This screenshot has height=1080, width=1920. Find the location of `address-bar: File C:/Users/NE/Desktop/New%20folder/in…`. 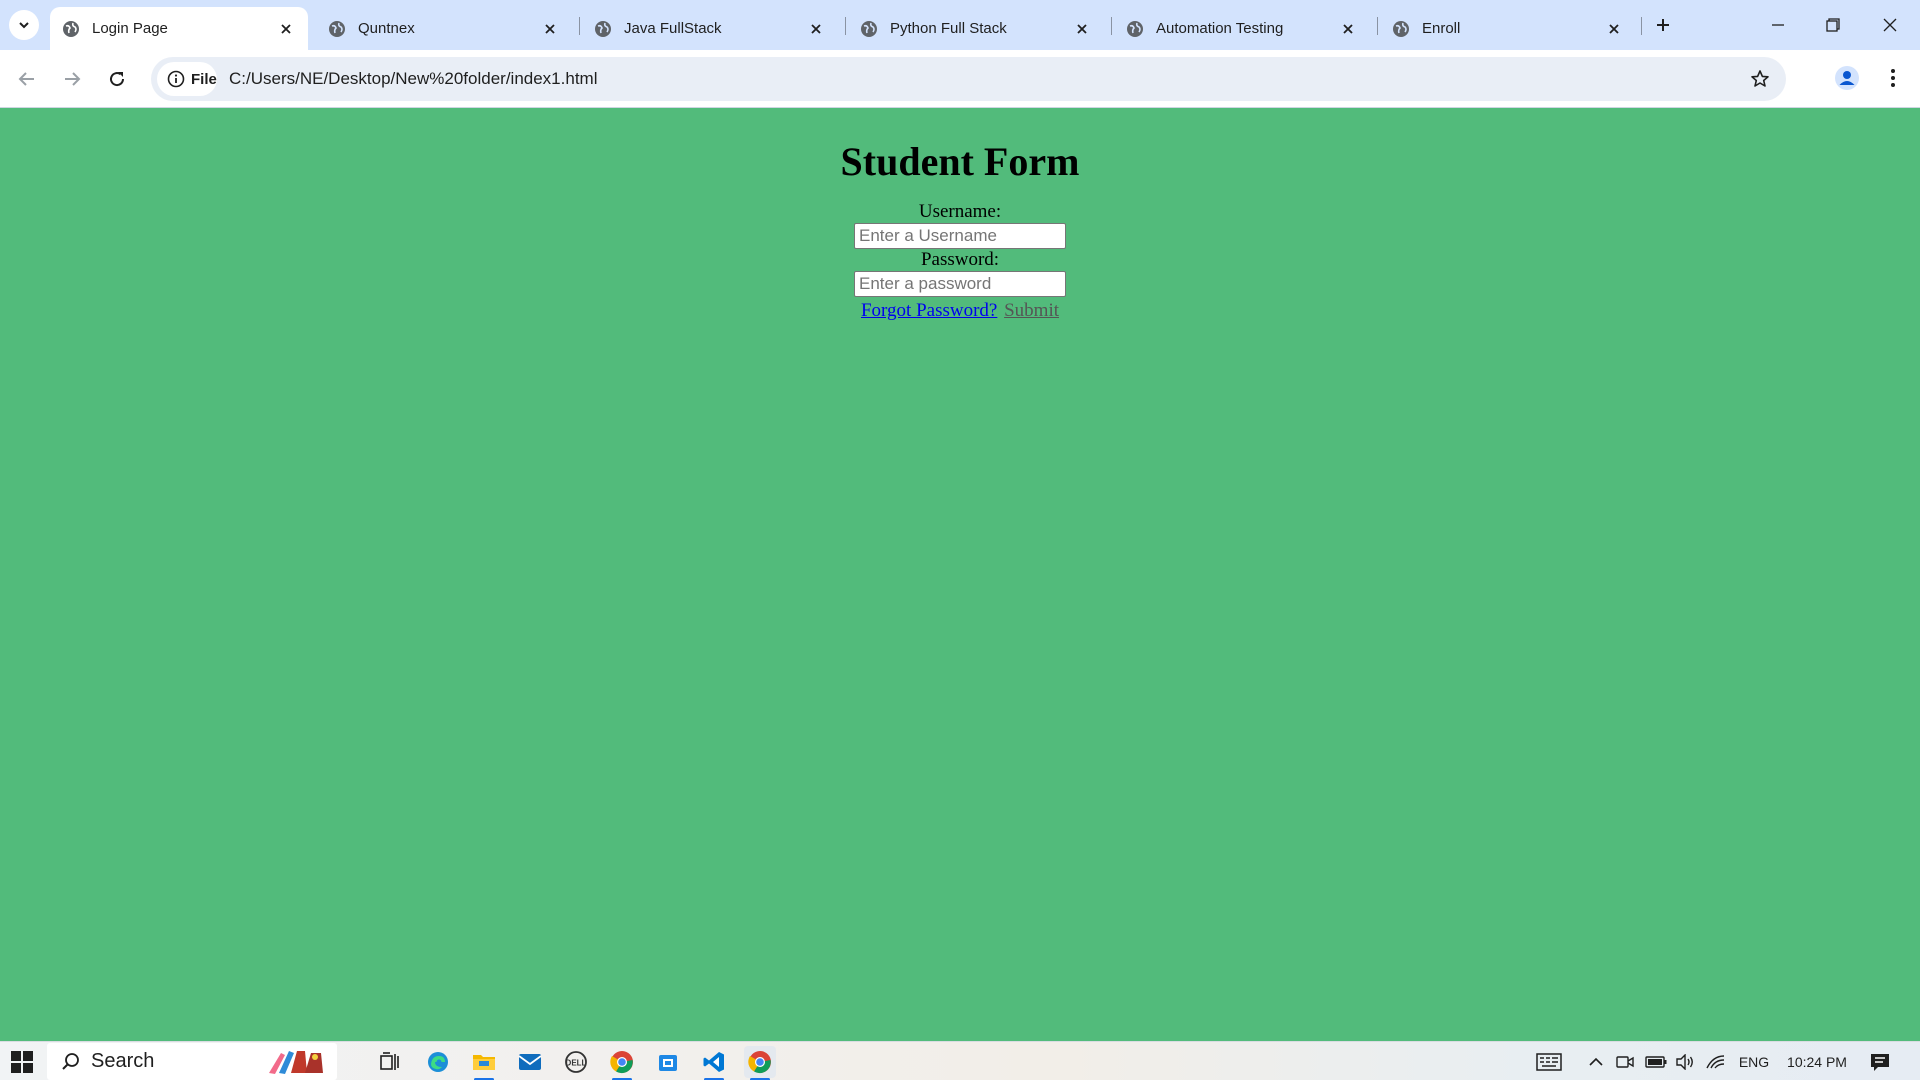

address-bar: File C:/Users/NE/Desktop/New%20folder/in… is located at coordinates (968, 79).